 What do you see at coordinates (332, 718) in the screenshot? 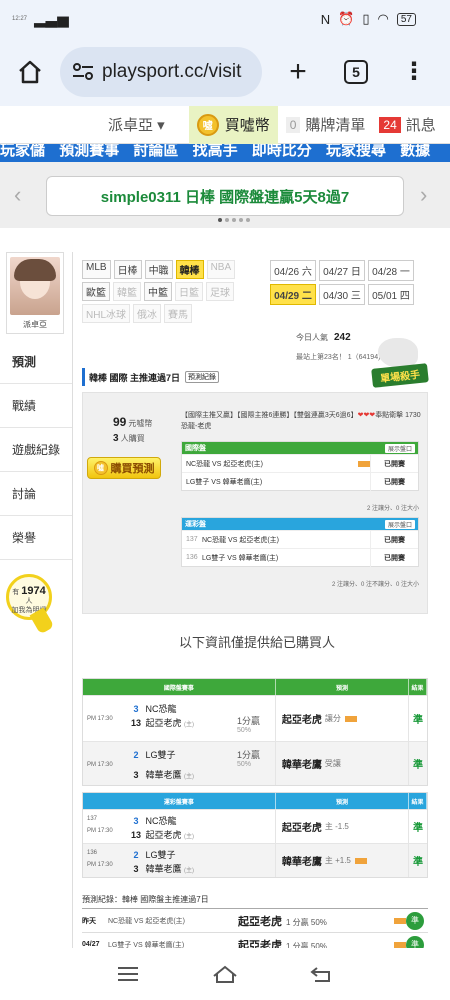
I see `pick-note: 讓分` at bounding box center [332, 718].